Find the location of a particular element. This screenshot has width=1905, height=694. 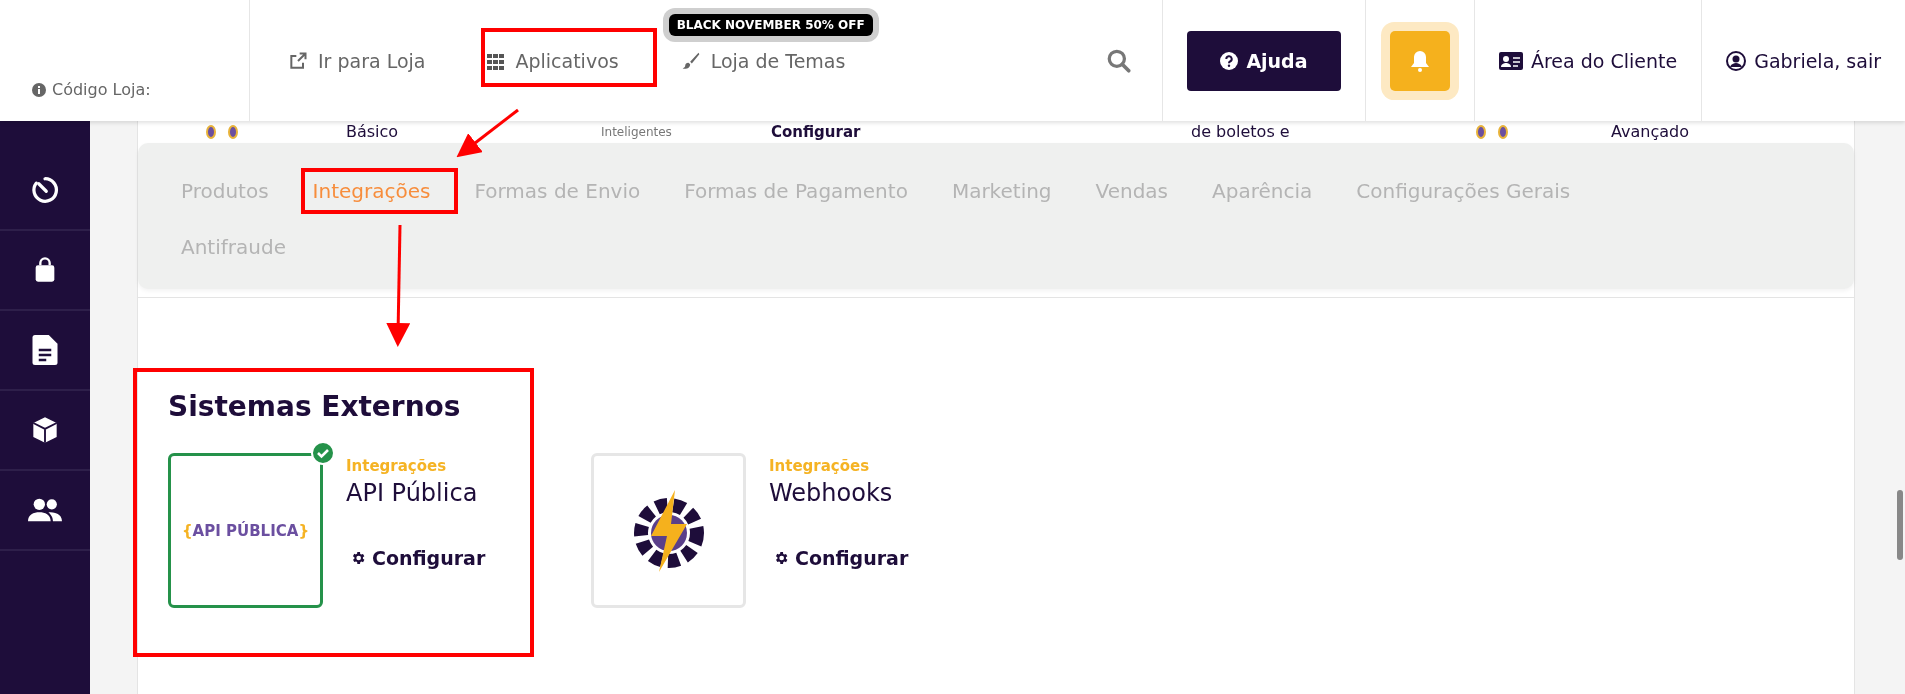

nav-link: Aplicativos is located at coordinates (553, 60).